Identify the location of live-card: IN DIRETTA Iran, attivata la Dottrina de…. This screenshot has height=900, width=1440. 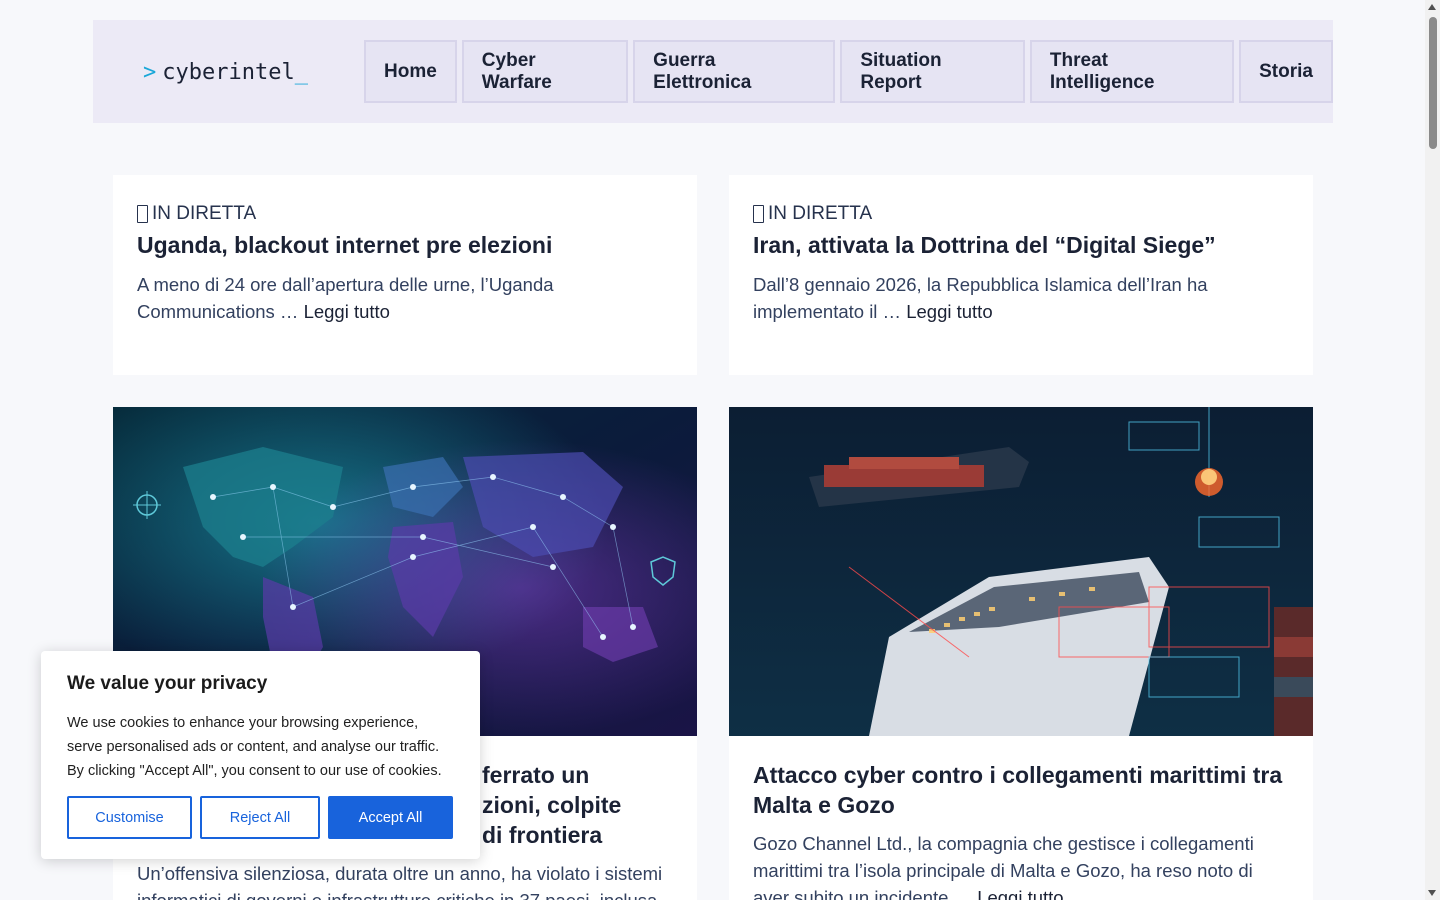
(1021, 275).